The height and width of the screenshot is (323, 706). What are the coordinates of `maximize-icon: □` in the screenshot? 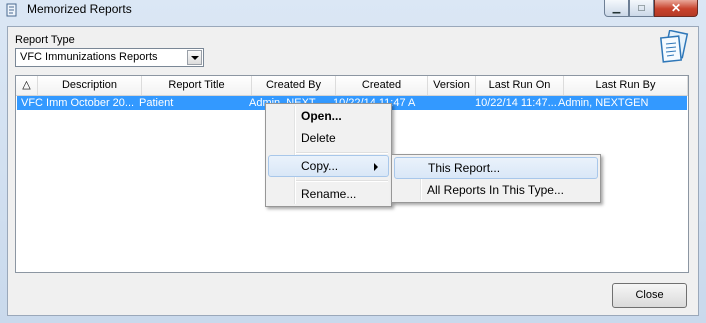 It's located at (641, 8).